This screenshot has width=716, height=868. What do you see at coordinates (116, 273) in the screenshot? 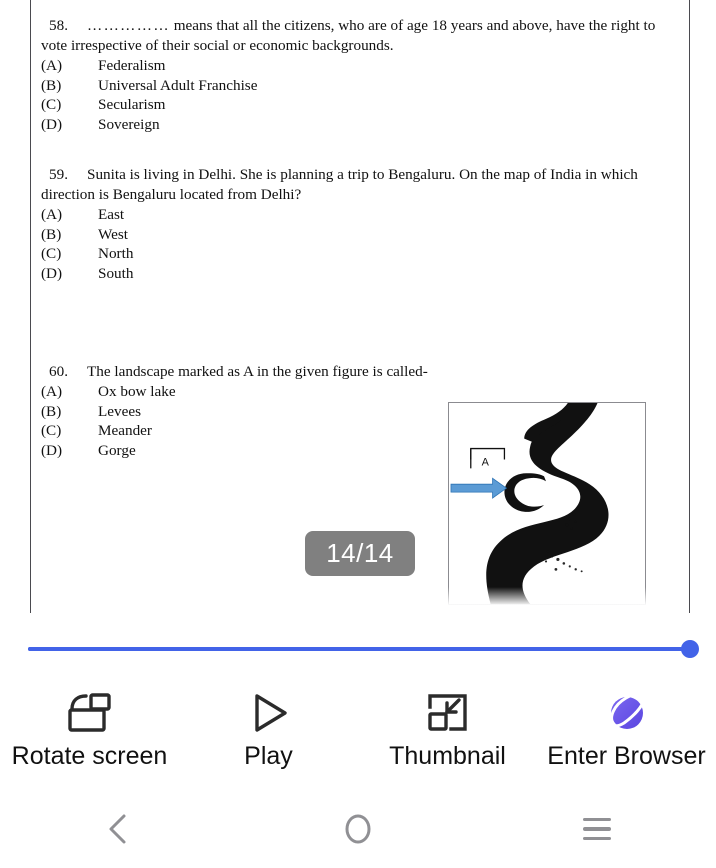
I see `option-text: South` at bounding box center [116, 273].